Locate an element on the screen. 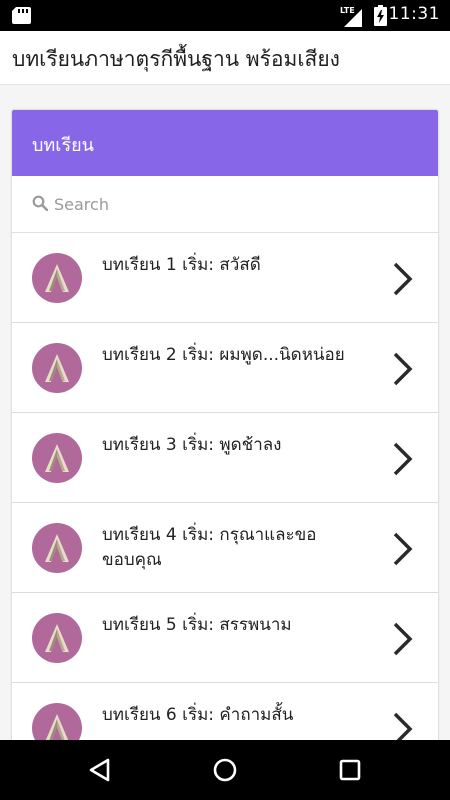 This screenshot has height=800, width=450. lesson-title: บทเรียน 2 เริ่ม: ผมพูด...นิดหน่อย is located at coordinates (223, 355).